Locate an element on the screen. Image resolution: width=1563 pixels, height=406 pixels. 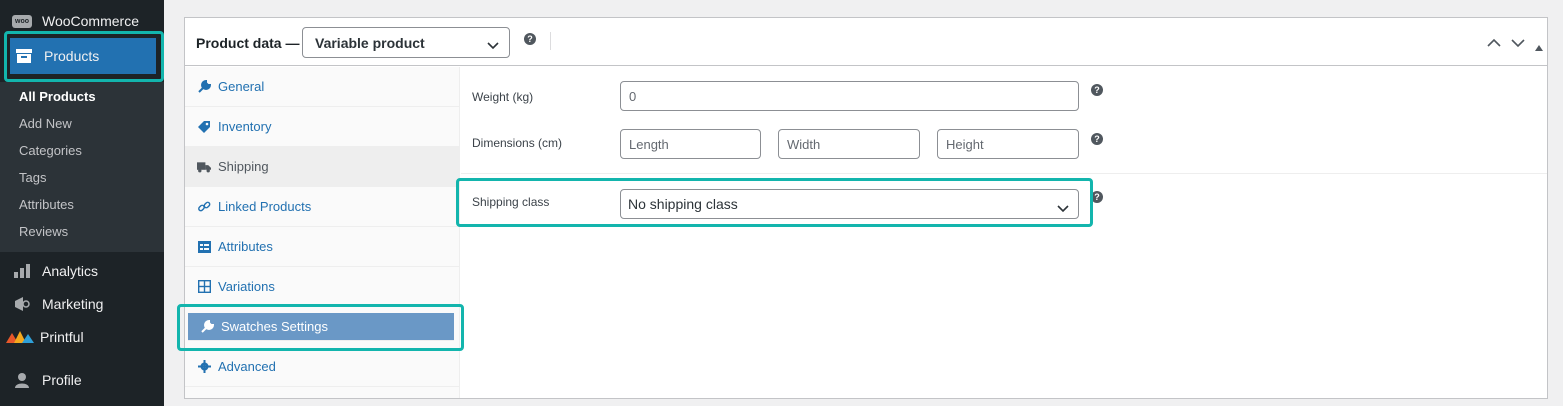
printful-logo-icon is located at coordinates (20, 337).